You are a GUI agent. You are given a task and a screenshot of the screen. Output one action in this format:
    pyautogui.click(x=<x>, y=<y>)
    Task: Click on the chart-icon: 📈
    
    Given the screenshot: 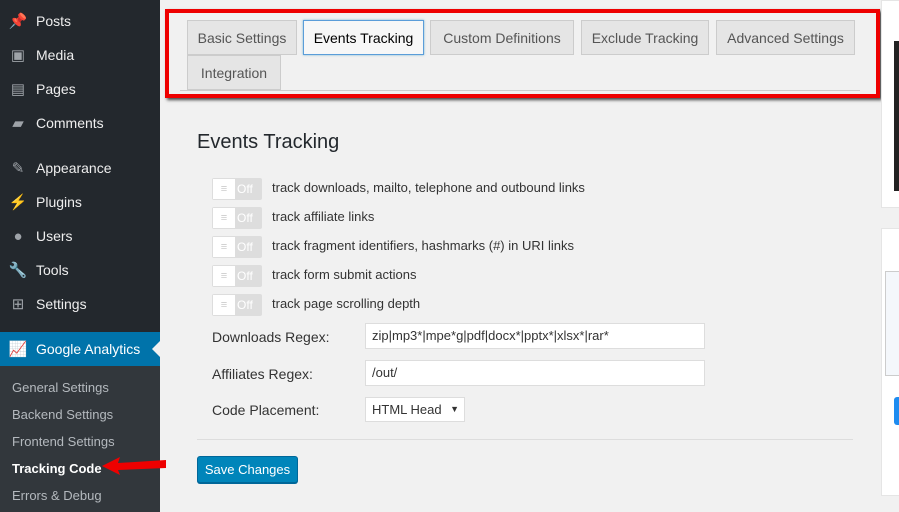 What is the action you would take?
    pyautogui.click(x=18, y=349)
    